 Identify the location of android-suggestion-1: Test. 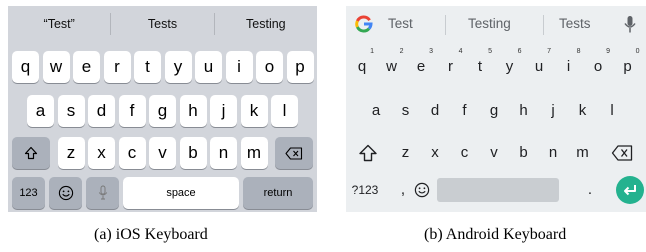
(400, 23).